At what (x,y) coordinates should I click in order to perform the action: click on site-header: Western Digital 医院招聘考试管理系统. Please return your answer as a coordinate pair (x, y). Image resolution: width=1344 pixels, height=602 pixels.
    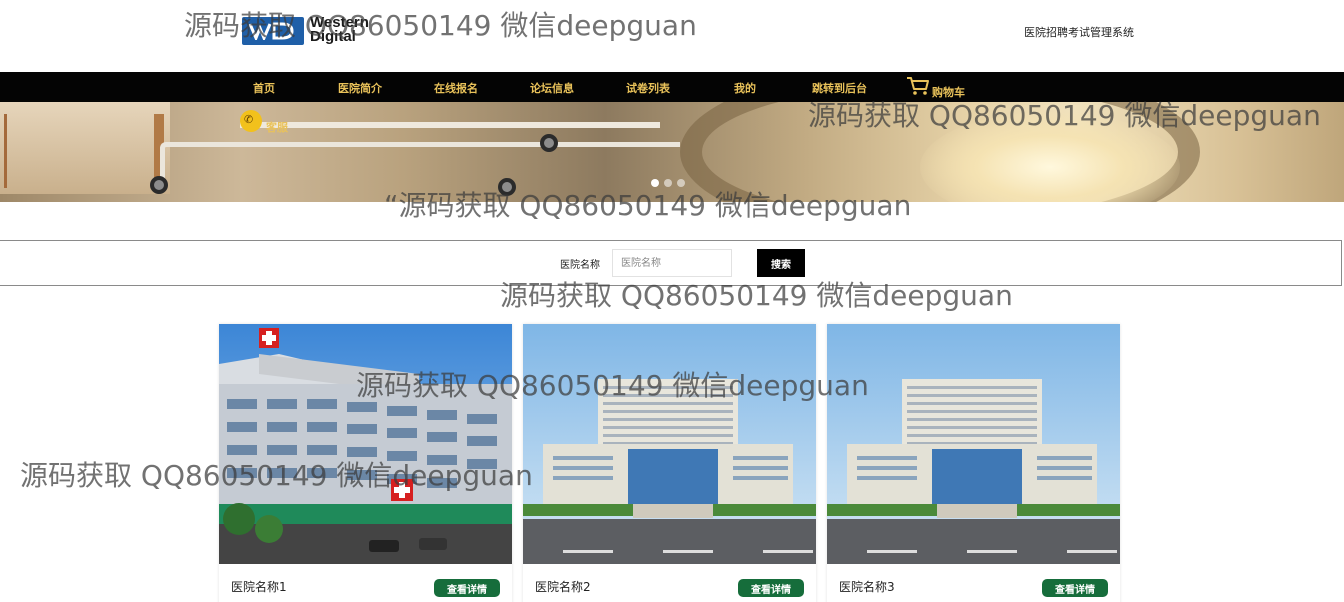
    Looking at the image, I should click on (672, 36).